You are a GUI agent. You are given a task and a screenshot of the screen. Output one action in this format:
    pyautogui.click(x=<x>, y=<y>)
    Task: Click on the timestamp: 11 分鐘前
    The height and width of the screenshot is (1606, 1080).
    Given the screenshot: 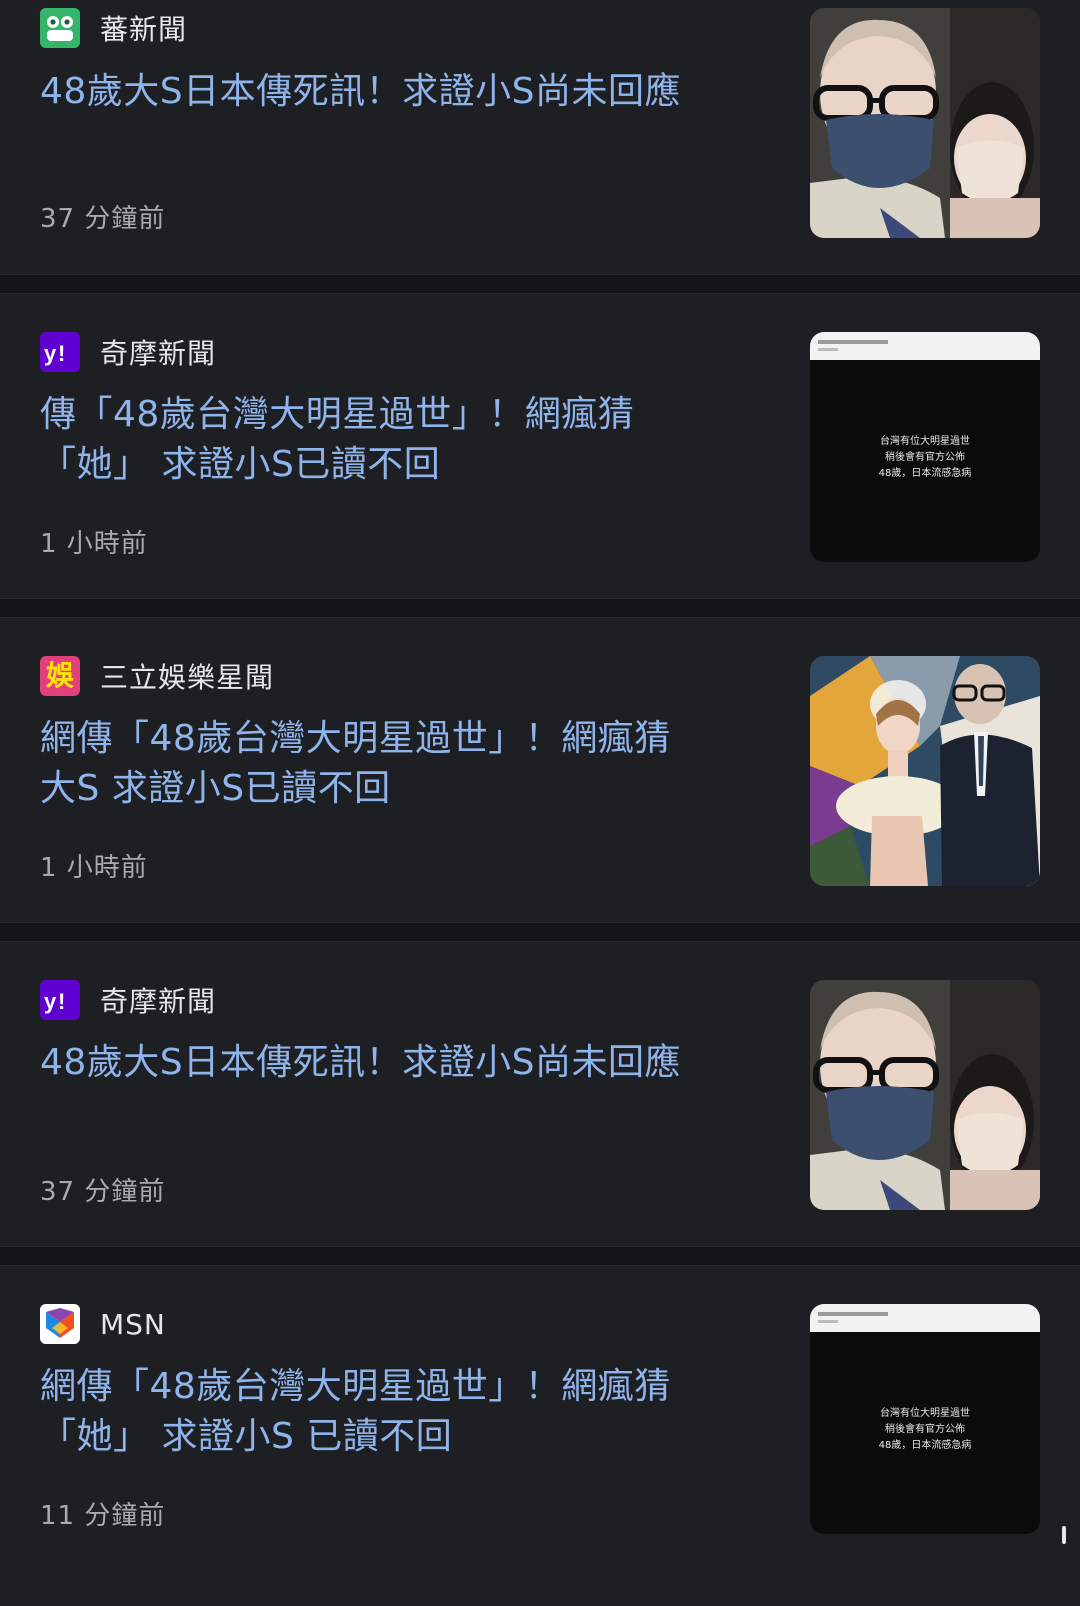 What is the action you would take?
    pyautogui.click(x=103, y=1516)
    